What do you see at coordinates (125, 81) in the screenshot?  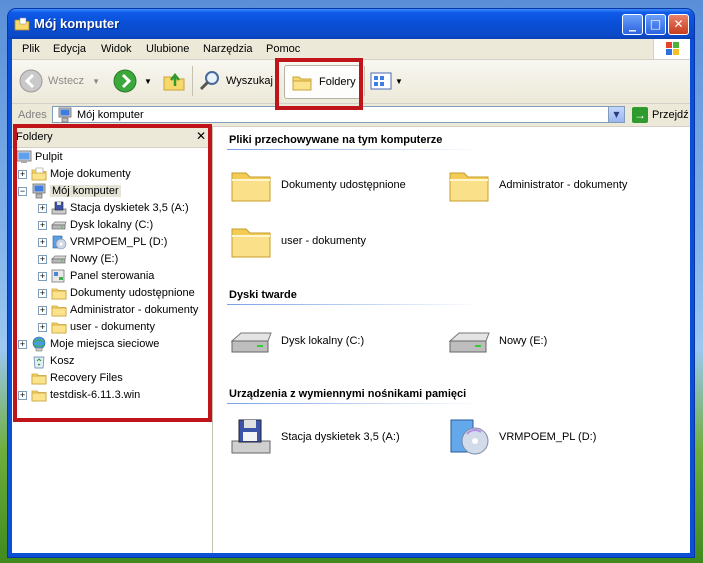 I see `forward-arrow-icon` at bounding box center [125, 81].